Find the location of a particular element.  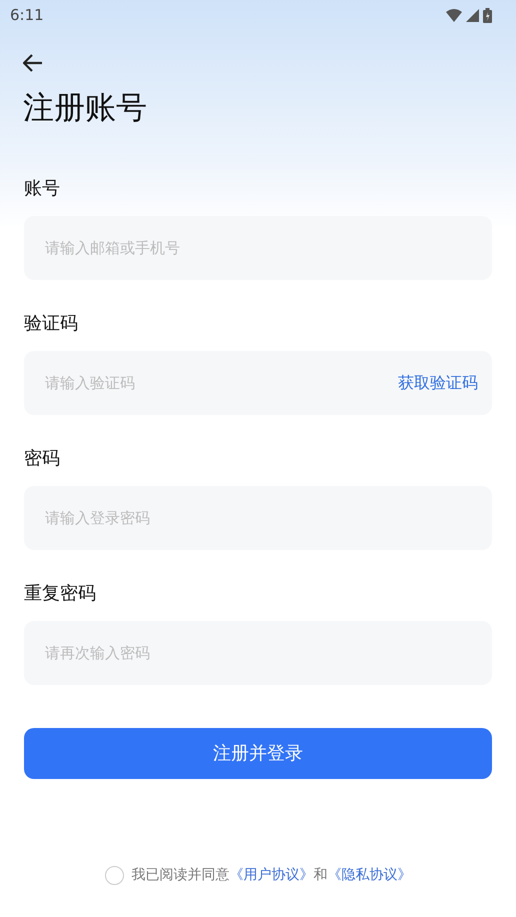

text-input: 请再次输入密码 is located at coordinates (260, 653).